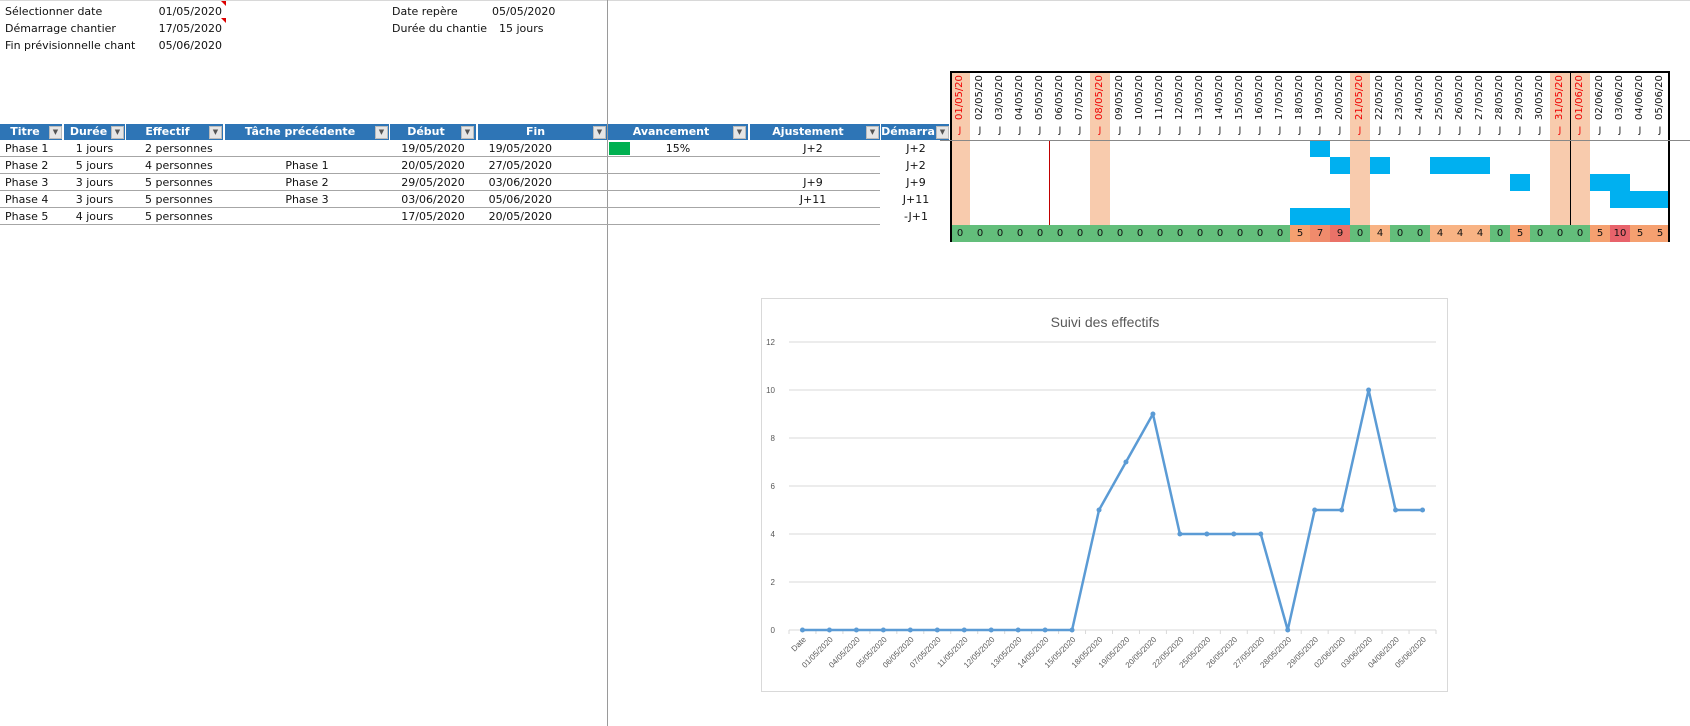  What do you see at coordinates (916, 199) in the screenshot?
I see `cell-demarrage: J+11` at bounding box center [916, 199].